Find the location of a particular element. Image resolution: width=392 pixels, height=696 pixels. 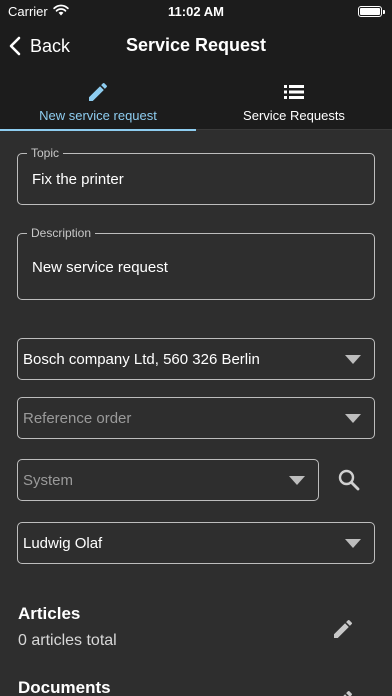

tab-selected-indicator is located at coordinates (98, 130).